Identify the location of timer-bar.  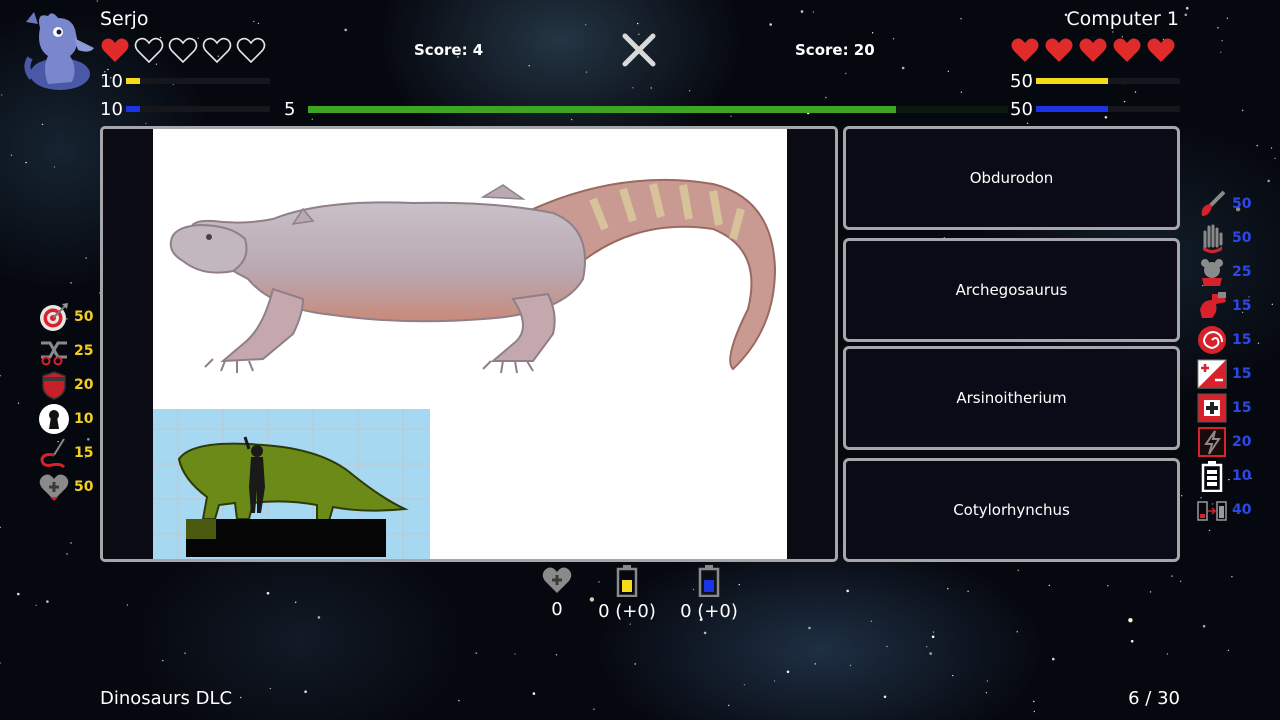
(658, 109).